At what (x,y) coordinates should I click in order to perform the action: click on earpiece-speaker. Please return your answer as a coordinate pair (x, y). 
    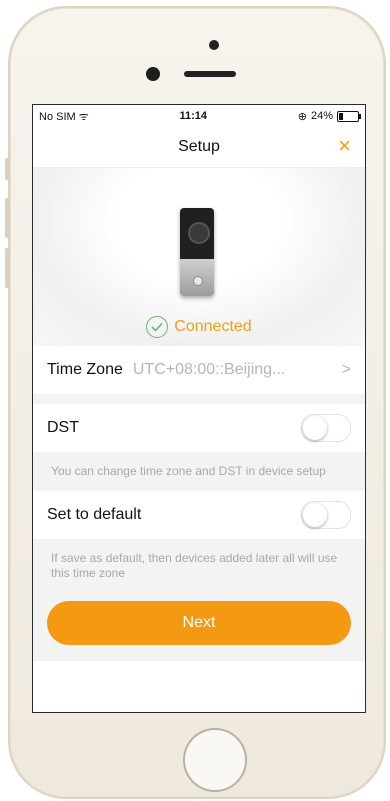
    Looking at the image, I should click on (210, 74).